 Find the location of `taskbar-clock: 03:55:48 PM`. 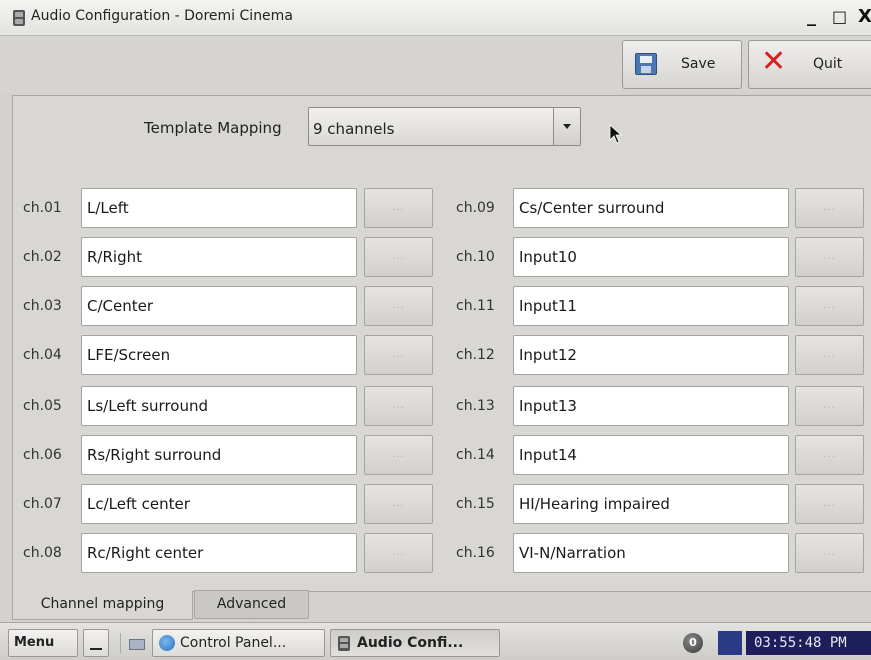

taskbar-clock: 03:55:48 PM is located at coordinates (808, 643).